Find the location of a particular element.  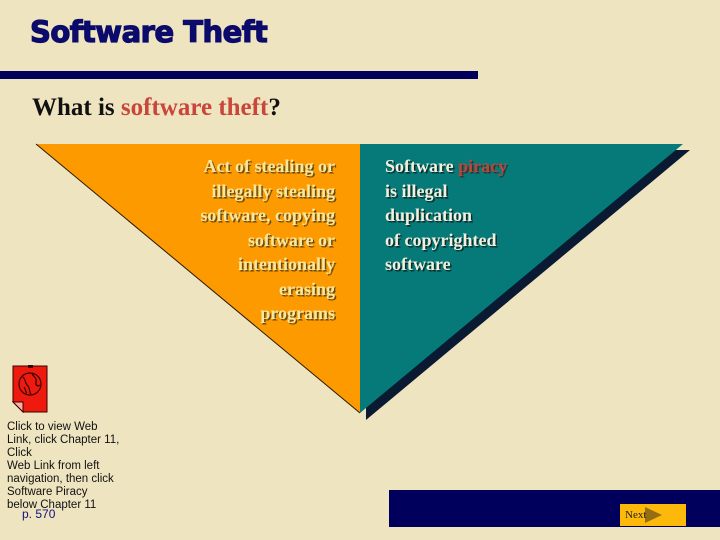

web-link-globe-icon is located at coordinates (30, 389).